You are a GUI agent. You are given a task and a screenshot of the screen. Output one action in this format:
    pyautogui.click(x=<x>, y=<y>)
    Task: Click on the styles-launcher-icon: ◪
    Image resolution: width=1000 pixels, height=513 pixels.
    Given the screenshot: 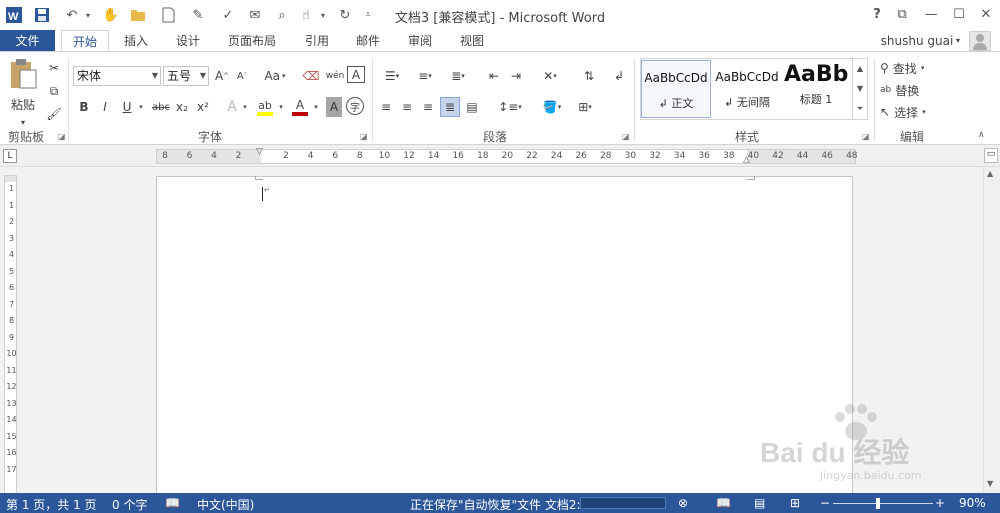 What is the action you would take?
    pyautogui.click(x=866, y=136)
    